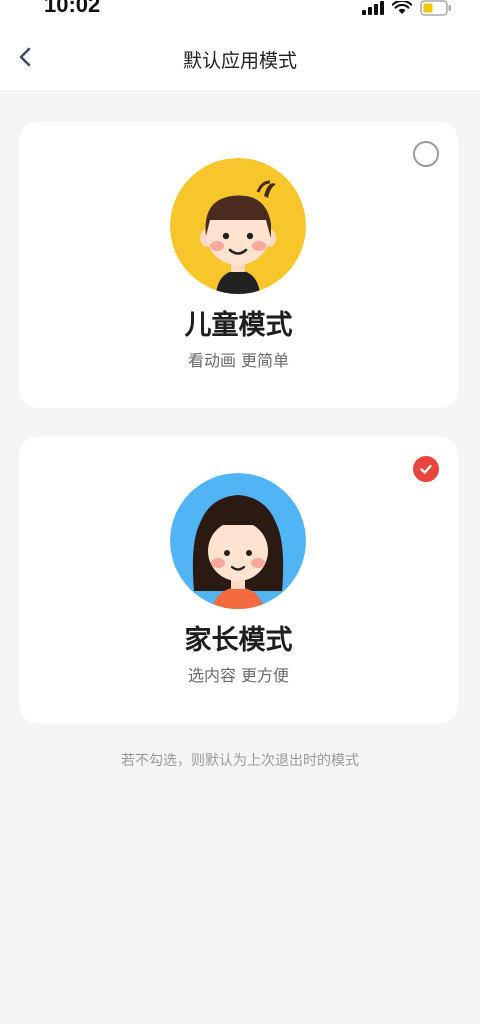 The image size is (480, 1024). What do you see at coordinates (240, 11) in the screenshot?
I see `status-bar: 10:02` at bounding box center [240, 11].